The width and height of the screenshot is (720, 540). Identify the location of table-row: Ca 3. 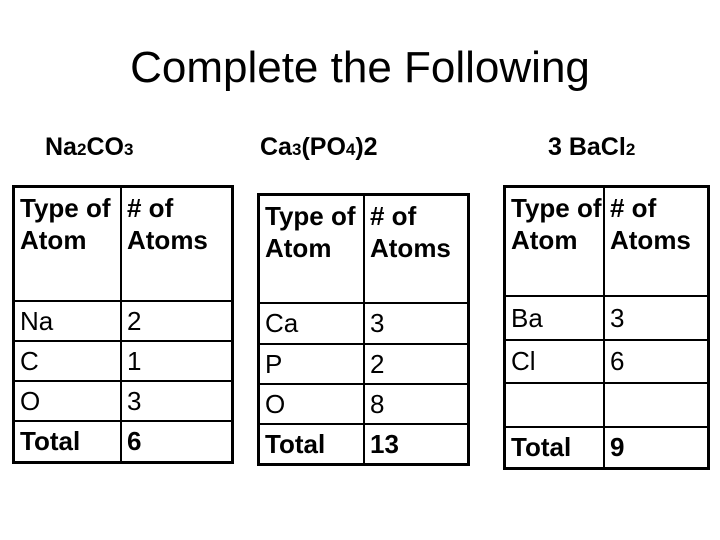
(363, 323).